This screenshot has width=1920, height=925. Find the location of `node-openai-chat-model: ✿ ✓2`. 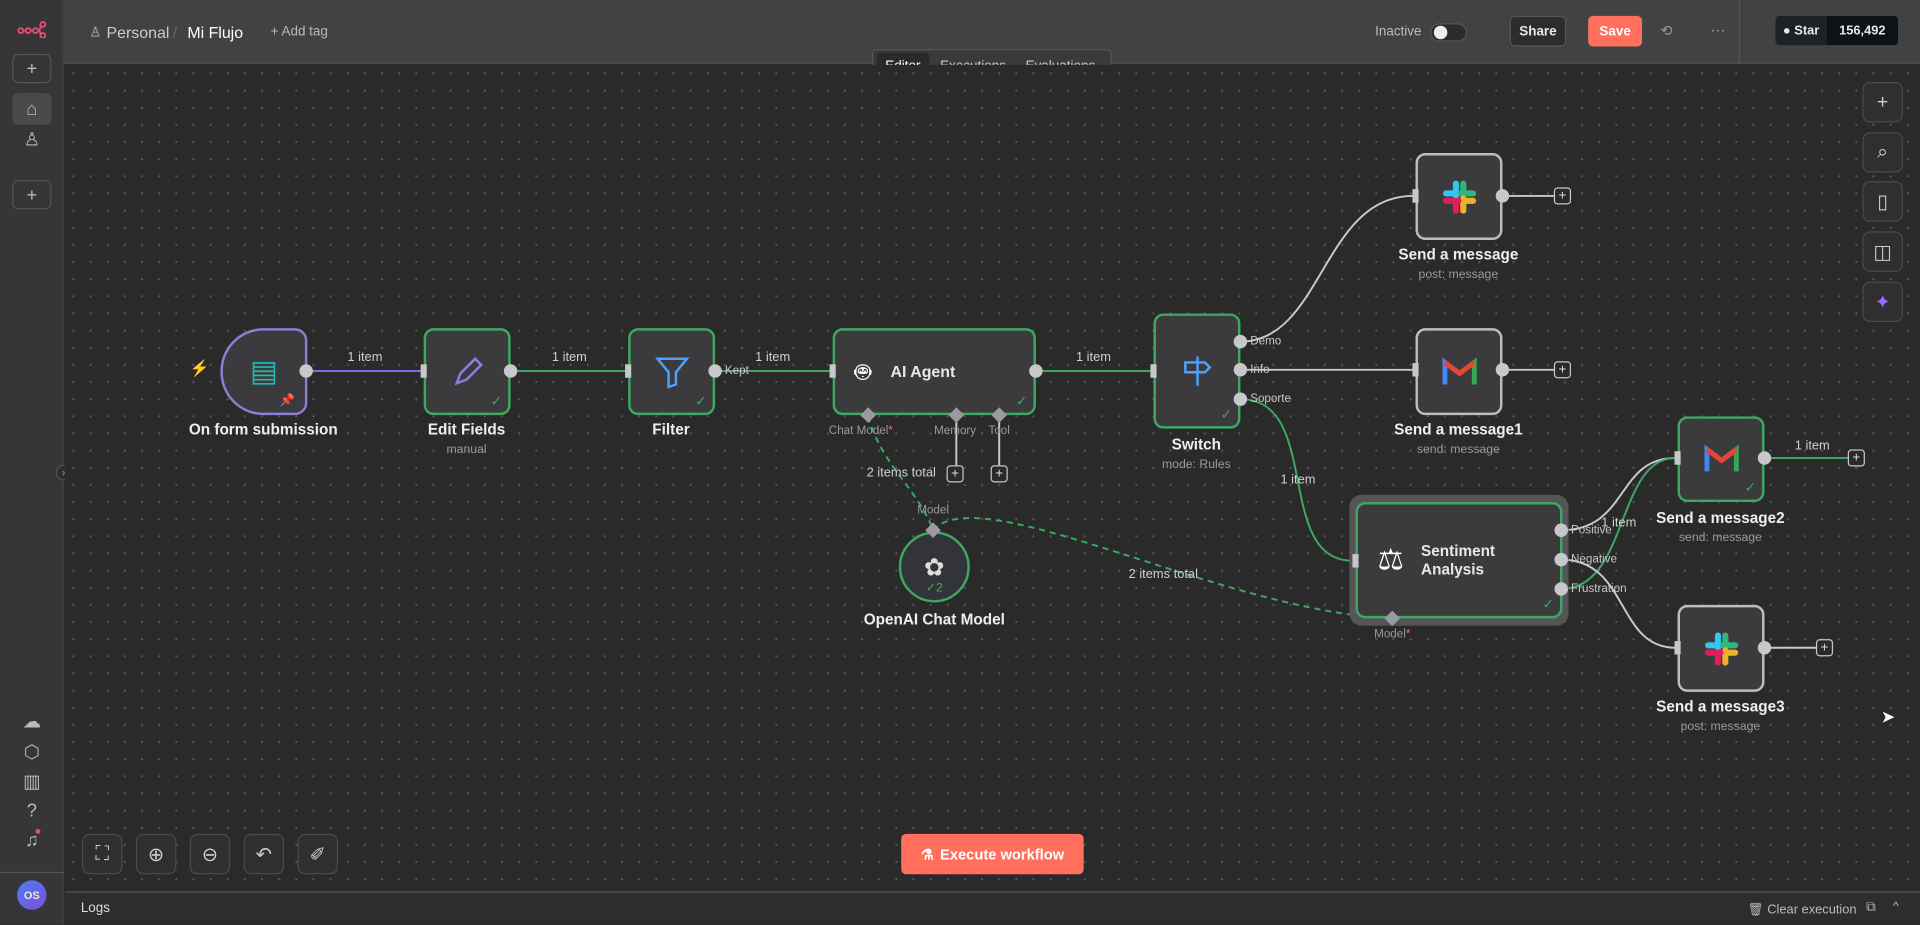

node-openai-chat-model: ✿ ✓2 is located at coordinates (934, 567).